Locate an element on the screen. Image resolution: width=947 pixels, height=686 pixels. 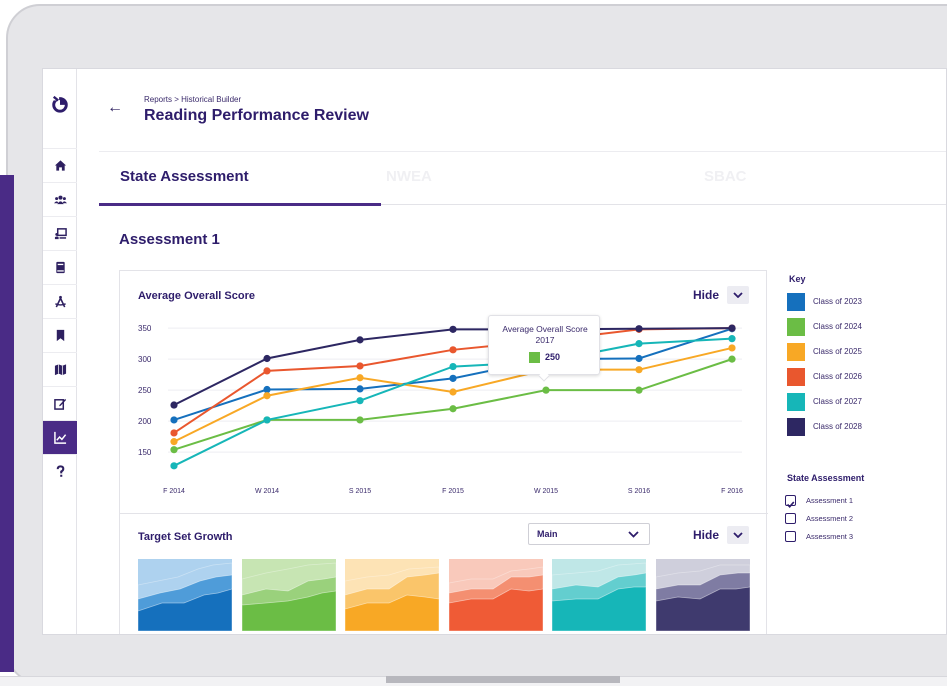
map-icon is located at coordinates (60, 370).